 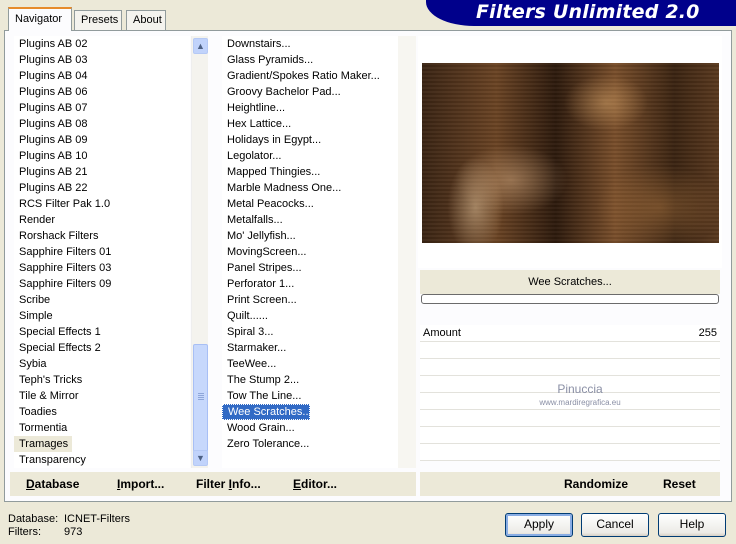 What do you see at coordinates (102, 92) in the screenshot?
I see `list-item: Plugins AB 06` at bounding box center [102, 92].